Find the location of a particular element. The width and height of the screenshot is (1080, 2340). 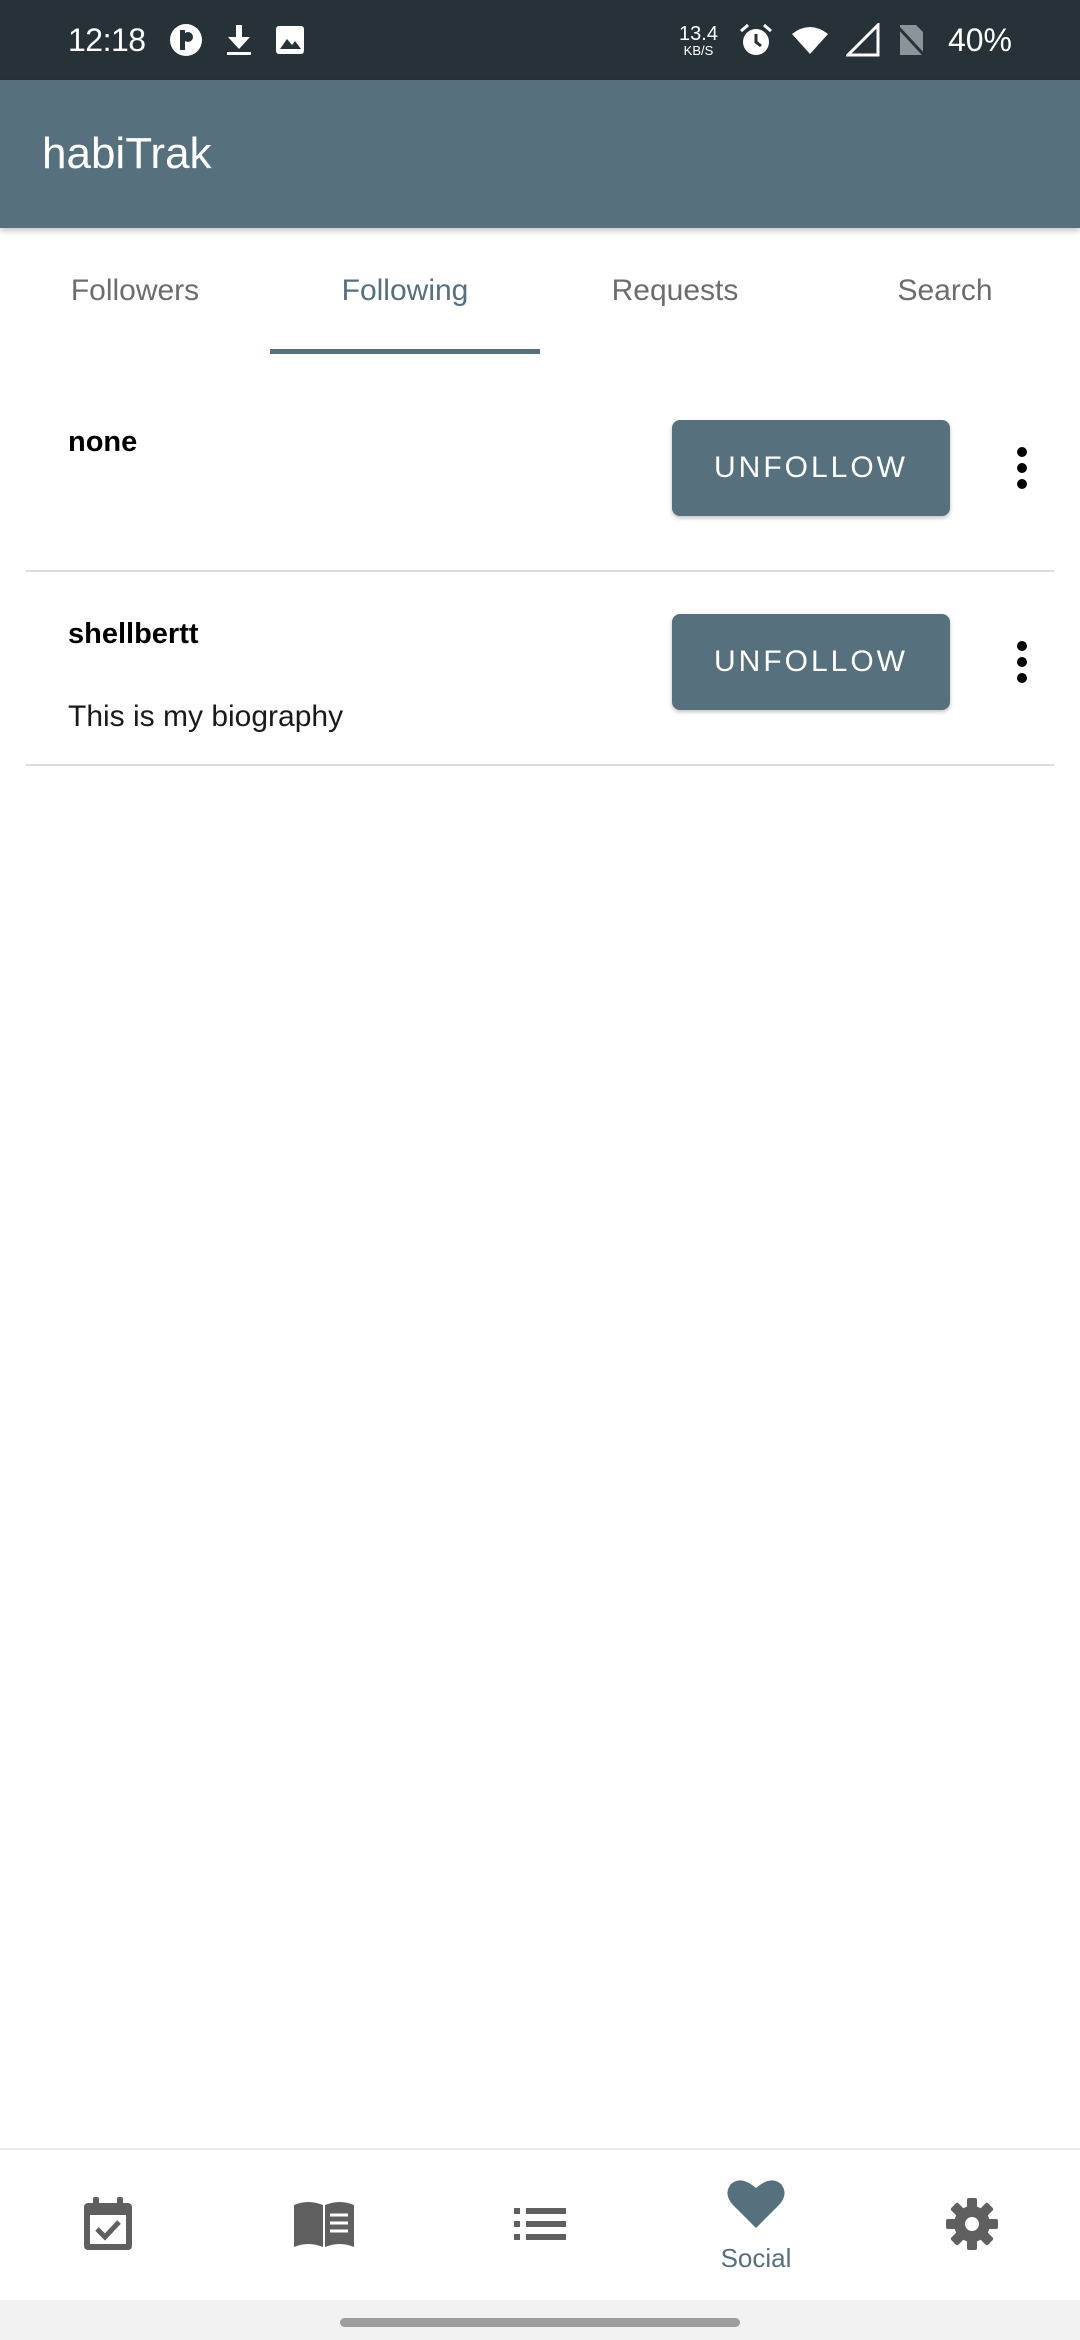

battery-level: 40% is located at coordinates (979, 39).